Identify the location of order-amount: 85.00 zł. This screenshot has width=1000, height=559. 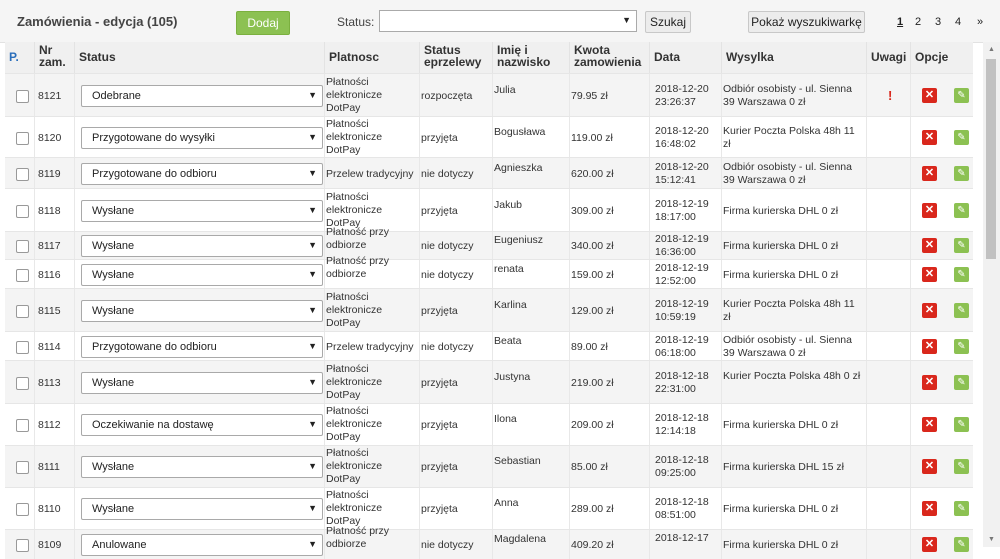
(589, 467).